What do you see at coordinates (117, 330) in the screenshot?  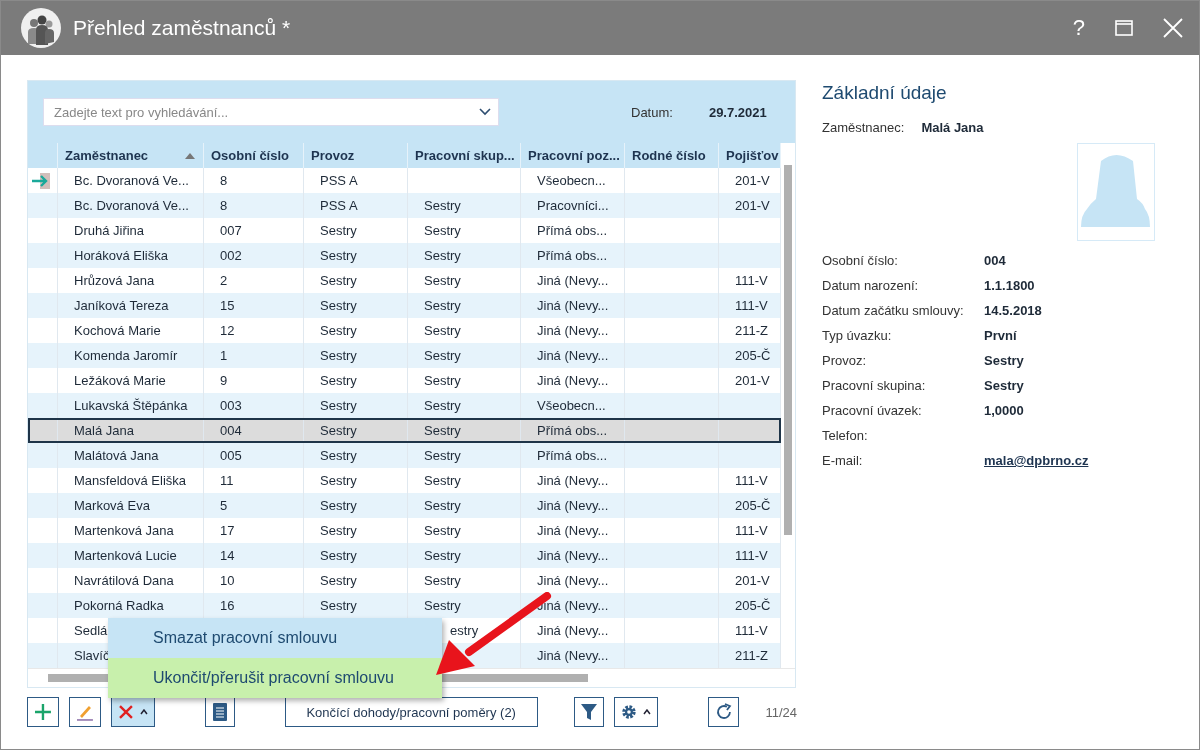 I see `table-cell: Kochová Marie` at bounding box center [117, 330].